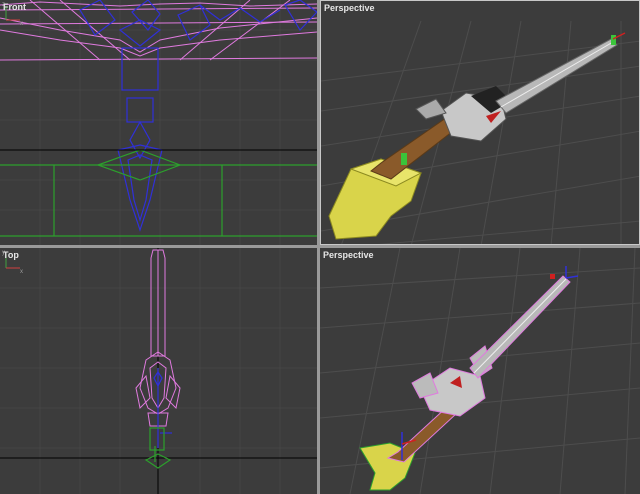  I want to click on blade-mesh, so click(520, 327).